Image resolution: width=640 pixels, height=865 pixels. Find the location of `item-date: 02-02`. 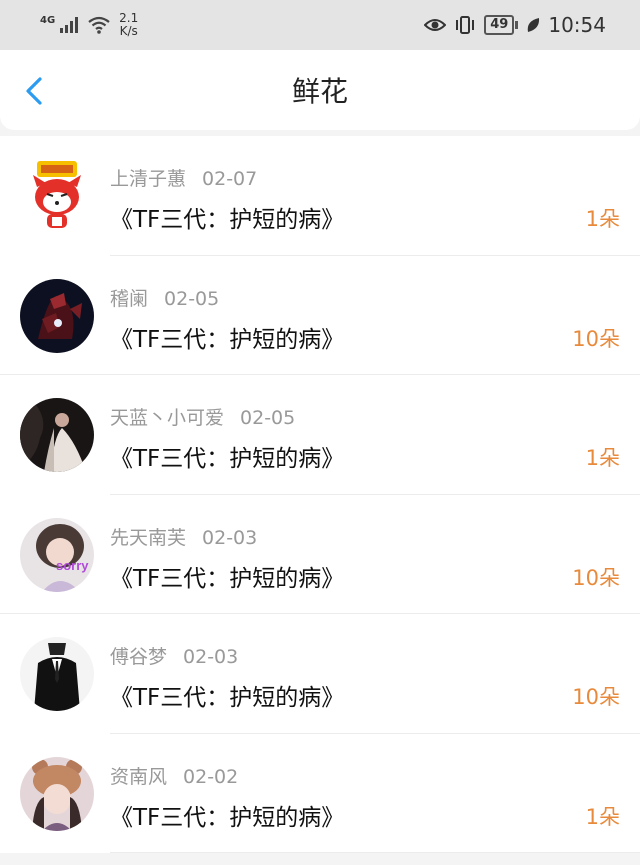

item-date: 02-02 is located at coordinates (211, 776).